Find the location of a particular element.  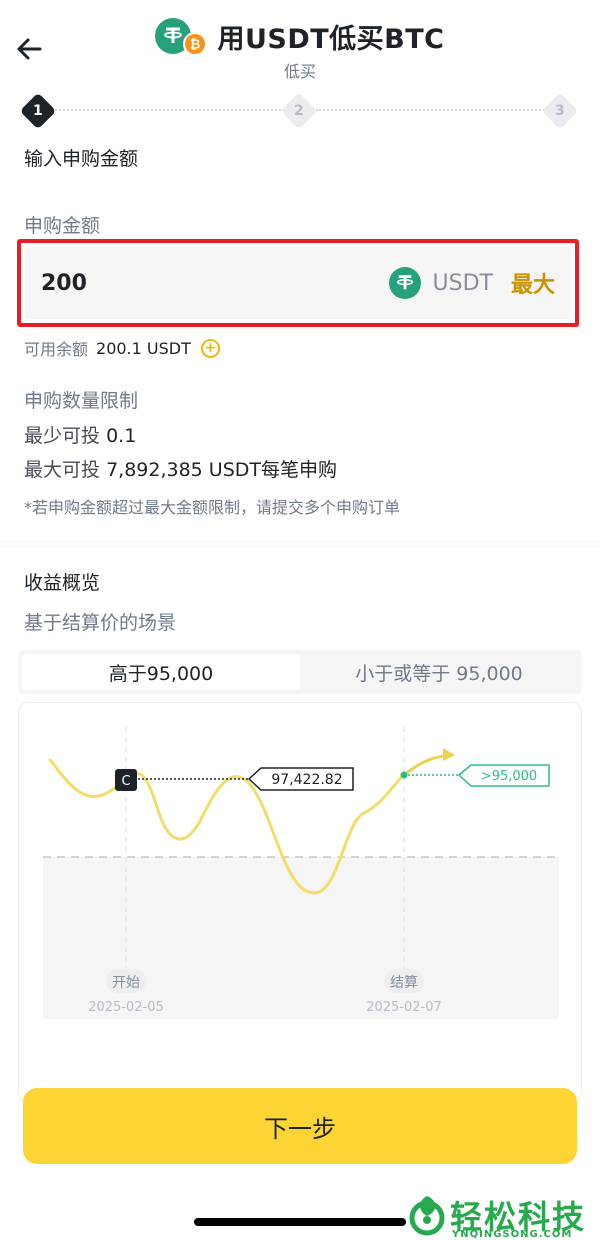

earnings-title: 收益概览 is located at coordinates (62, 583).